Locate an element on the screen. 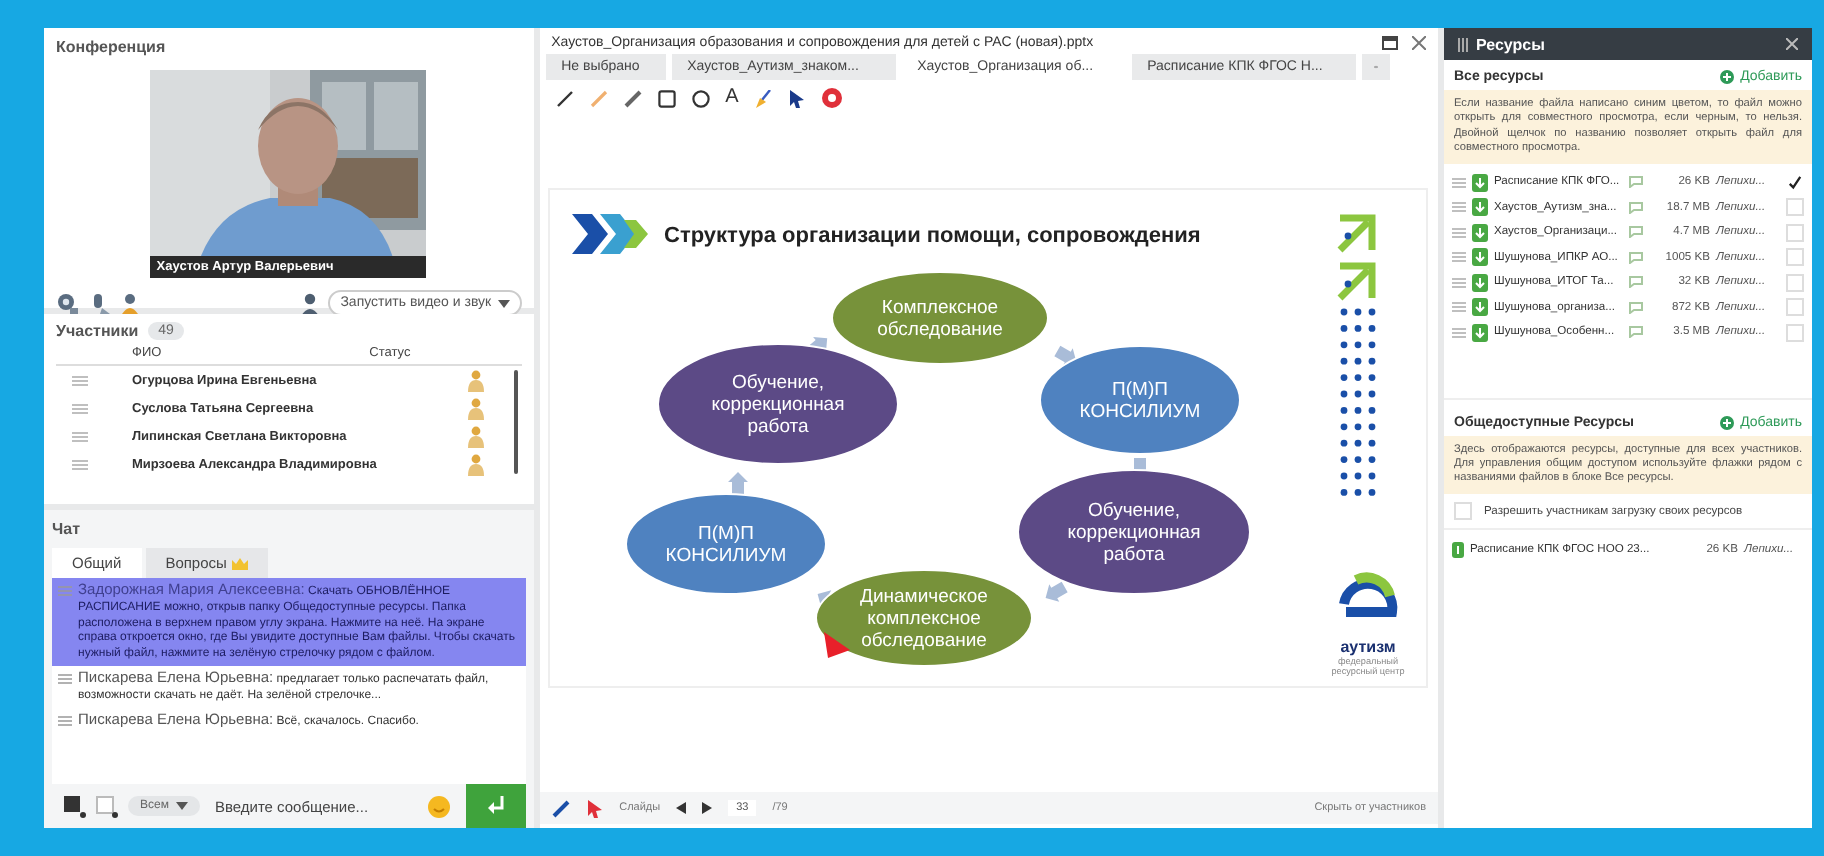  brush-icon is located at coordinates (763, 98).